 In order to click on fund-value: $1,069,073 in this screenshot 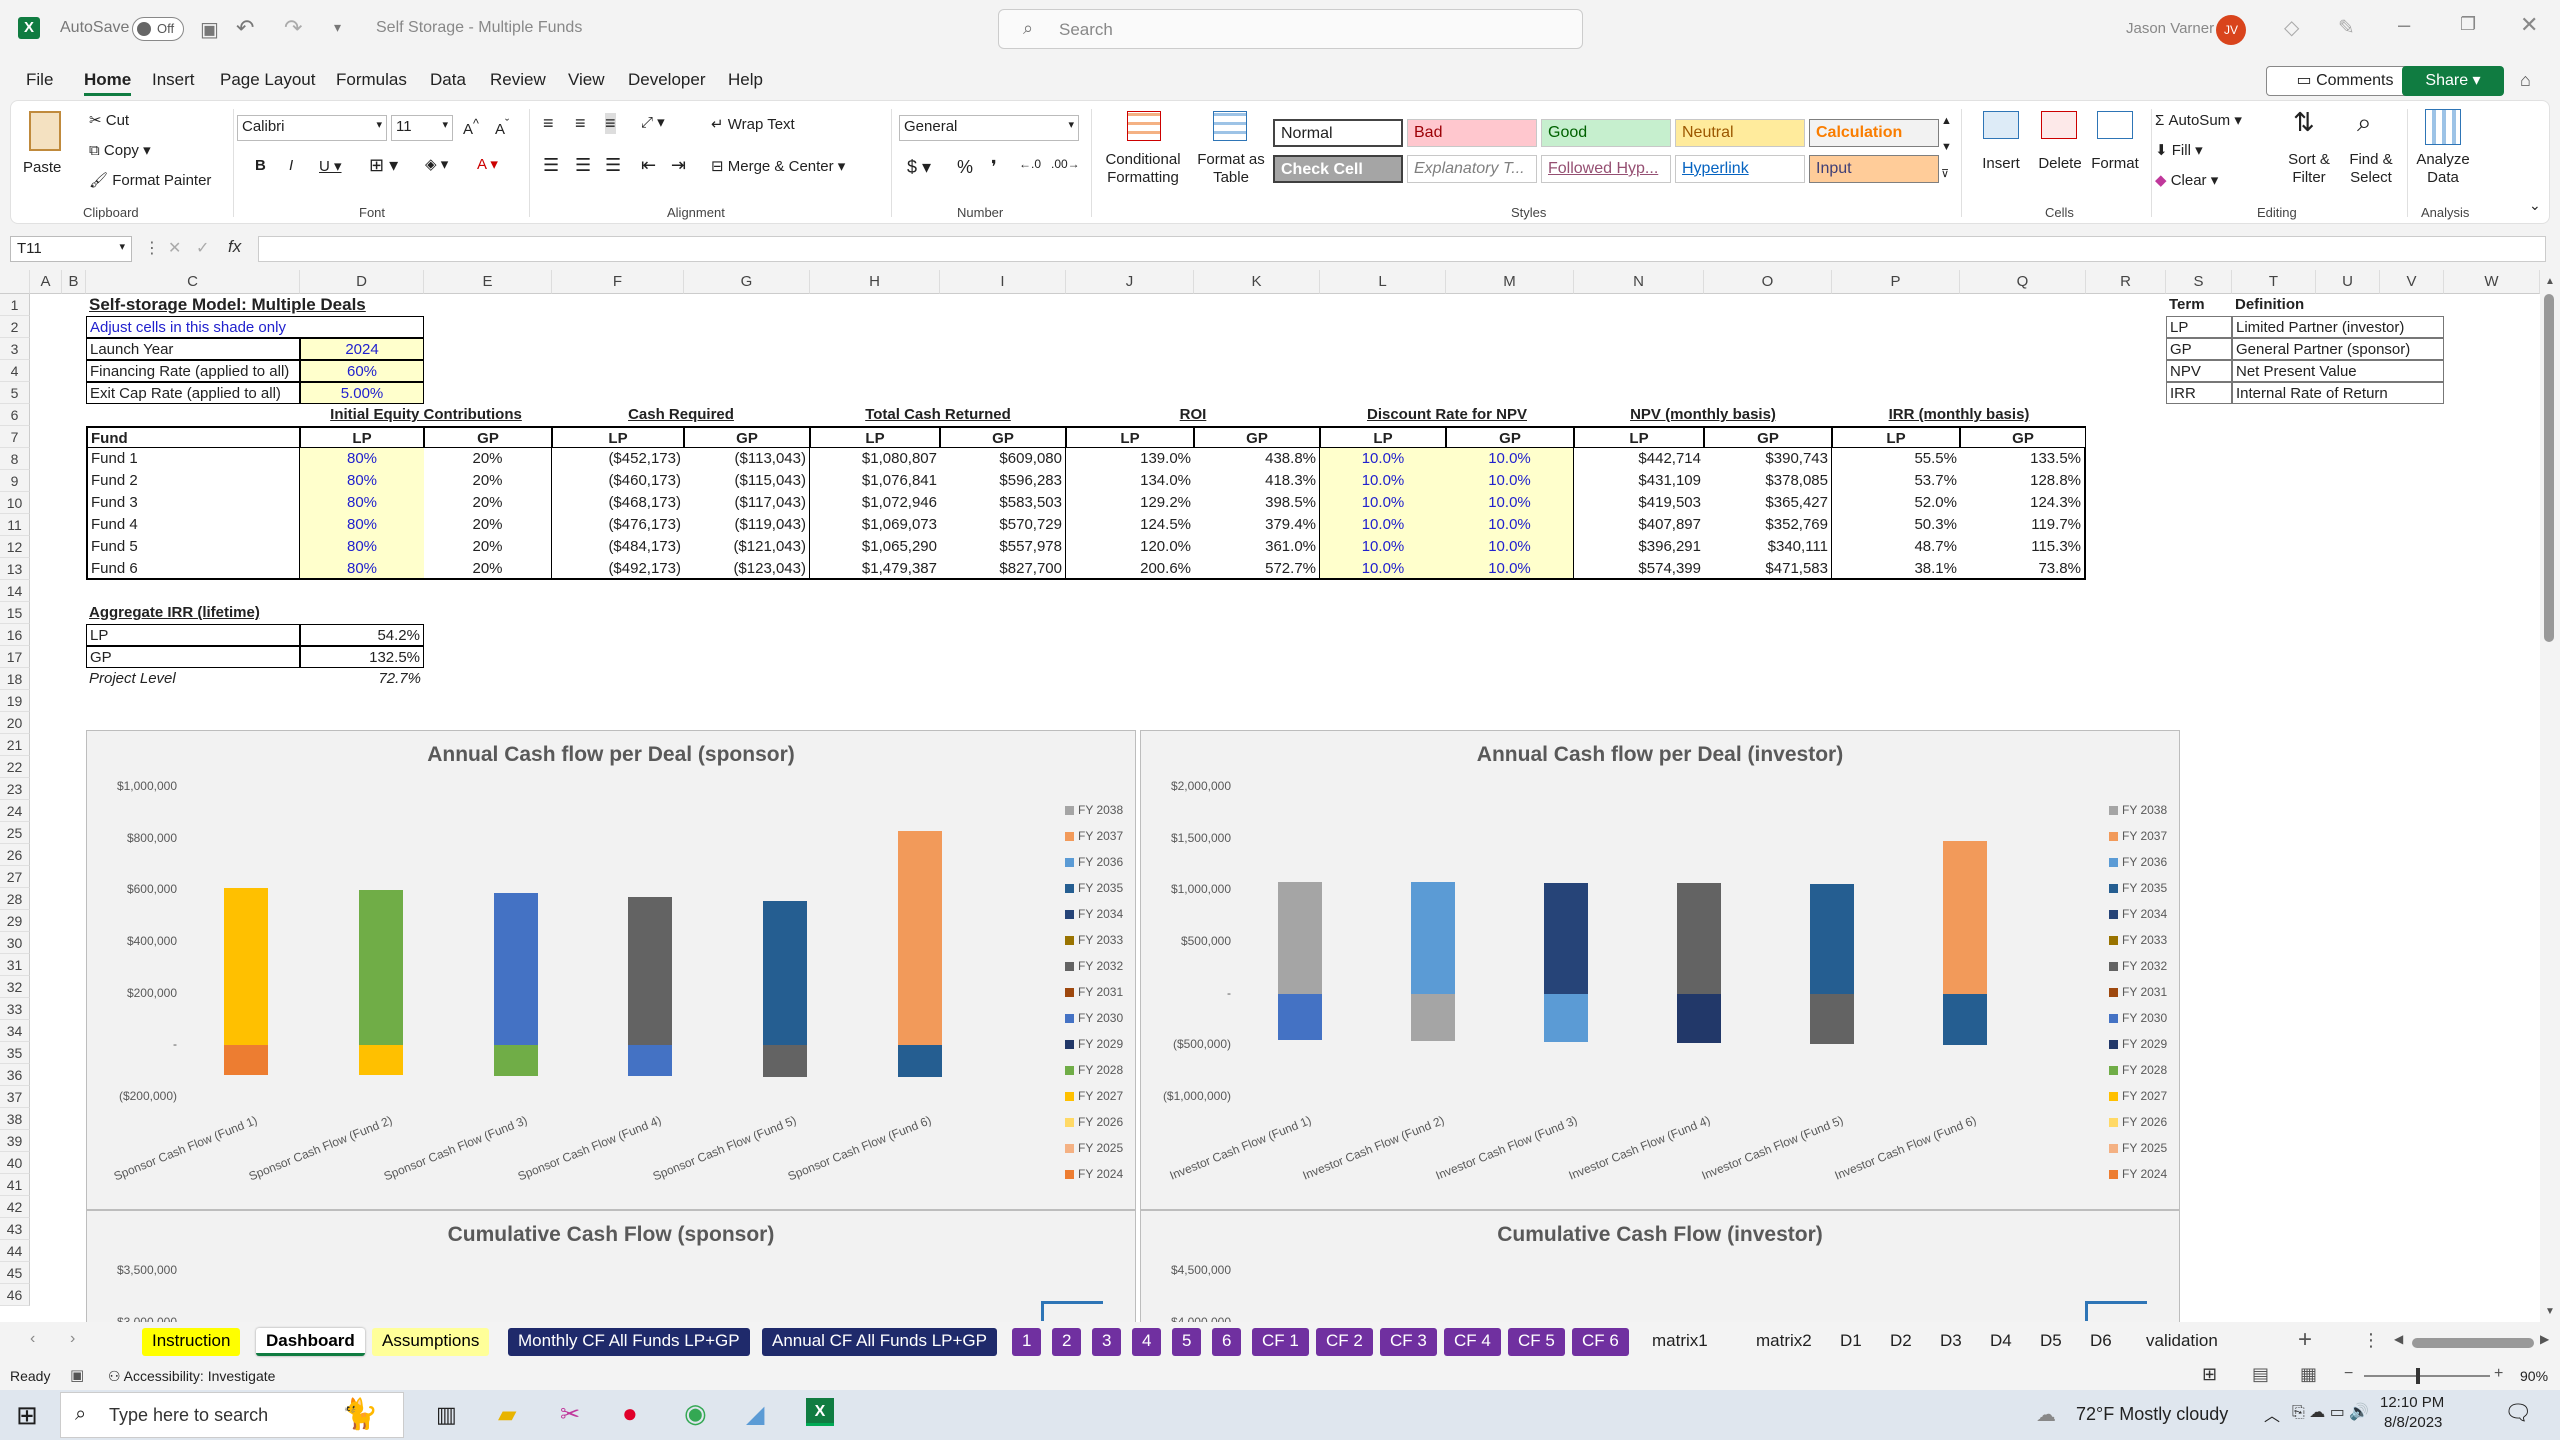, I will do `click(875, 525)`.